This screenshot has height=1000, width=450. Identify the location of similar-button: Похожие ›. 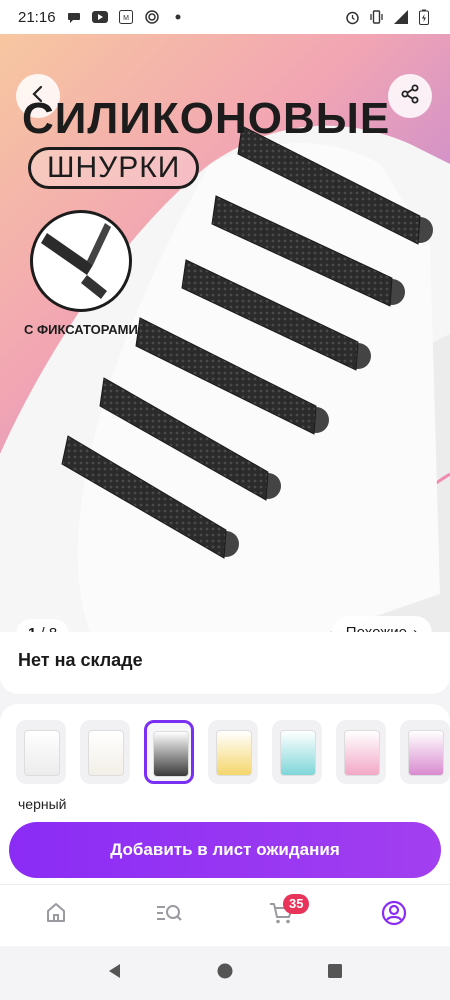
(381, 624).